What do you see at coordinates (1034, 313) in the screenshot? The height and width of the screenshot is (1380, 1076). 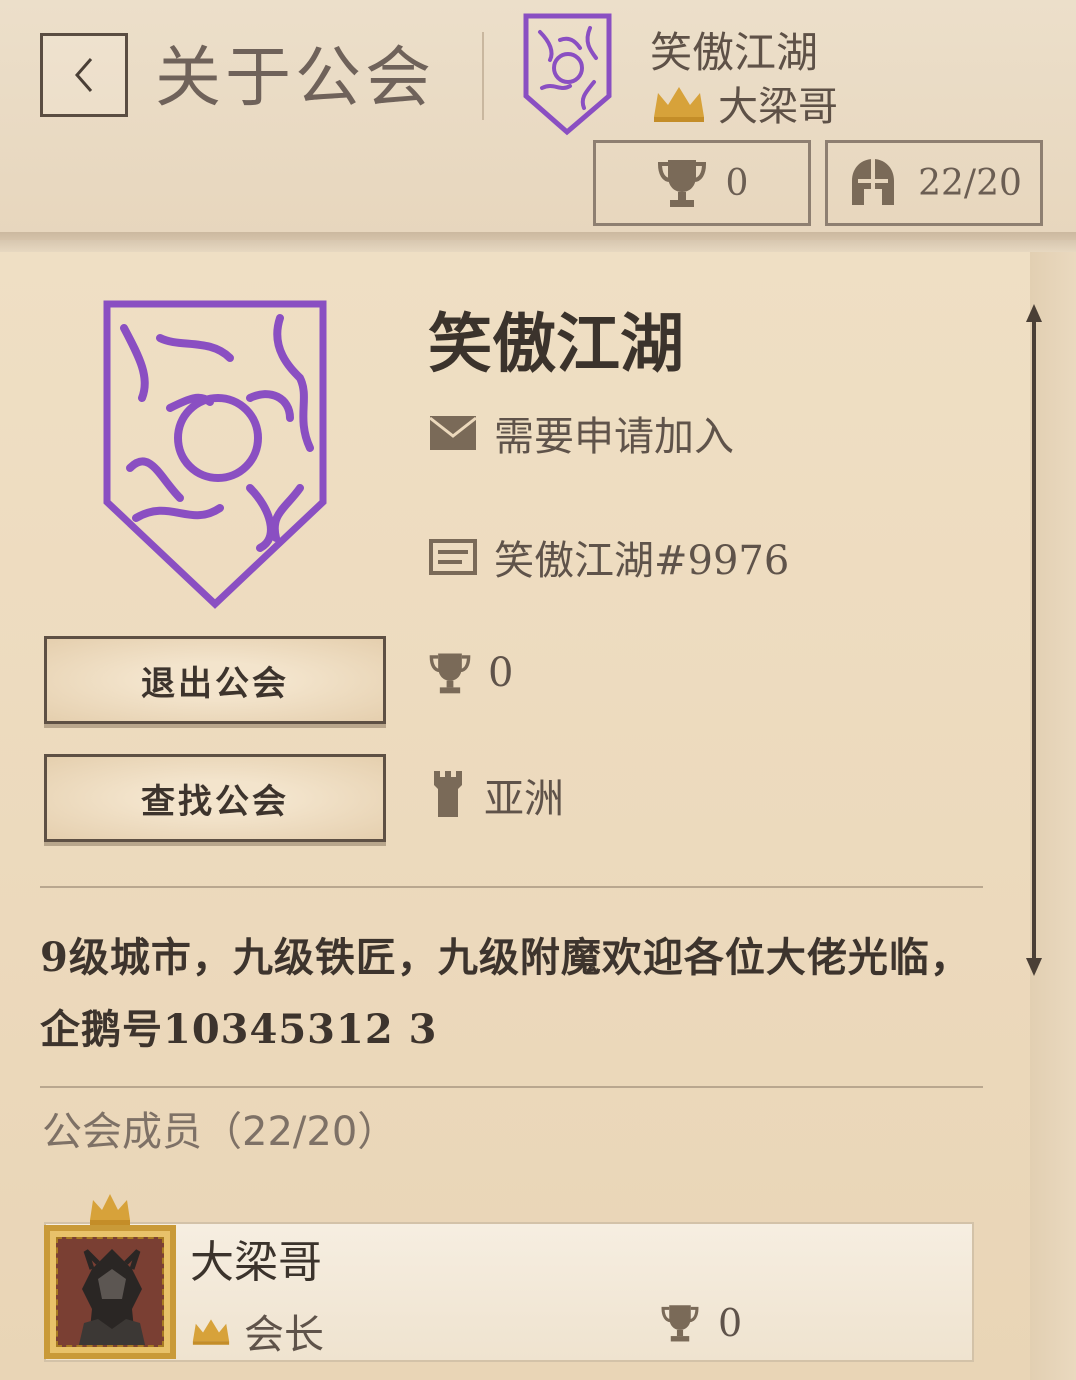 I see `scroll-up-arrow-icon` at bounding box center [1034, 313].